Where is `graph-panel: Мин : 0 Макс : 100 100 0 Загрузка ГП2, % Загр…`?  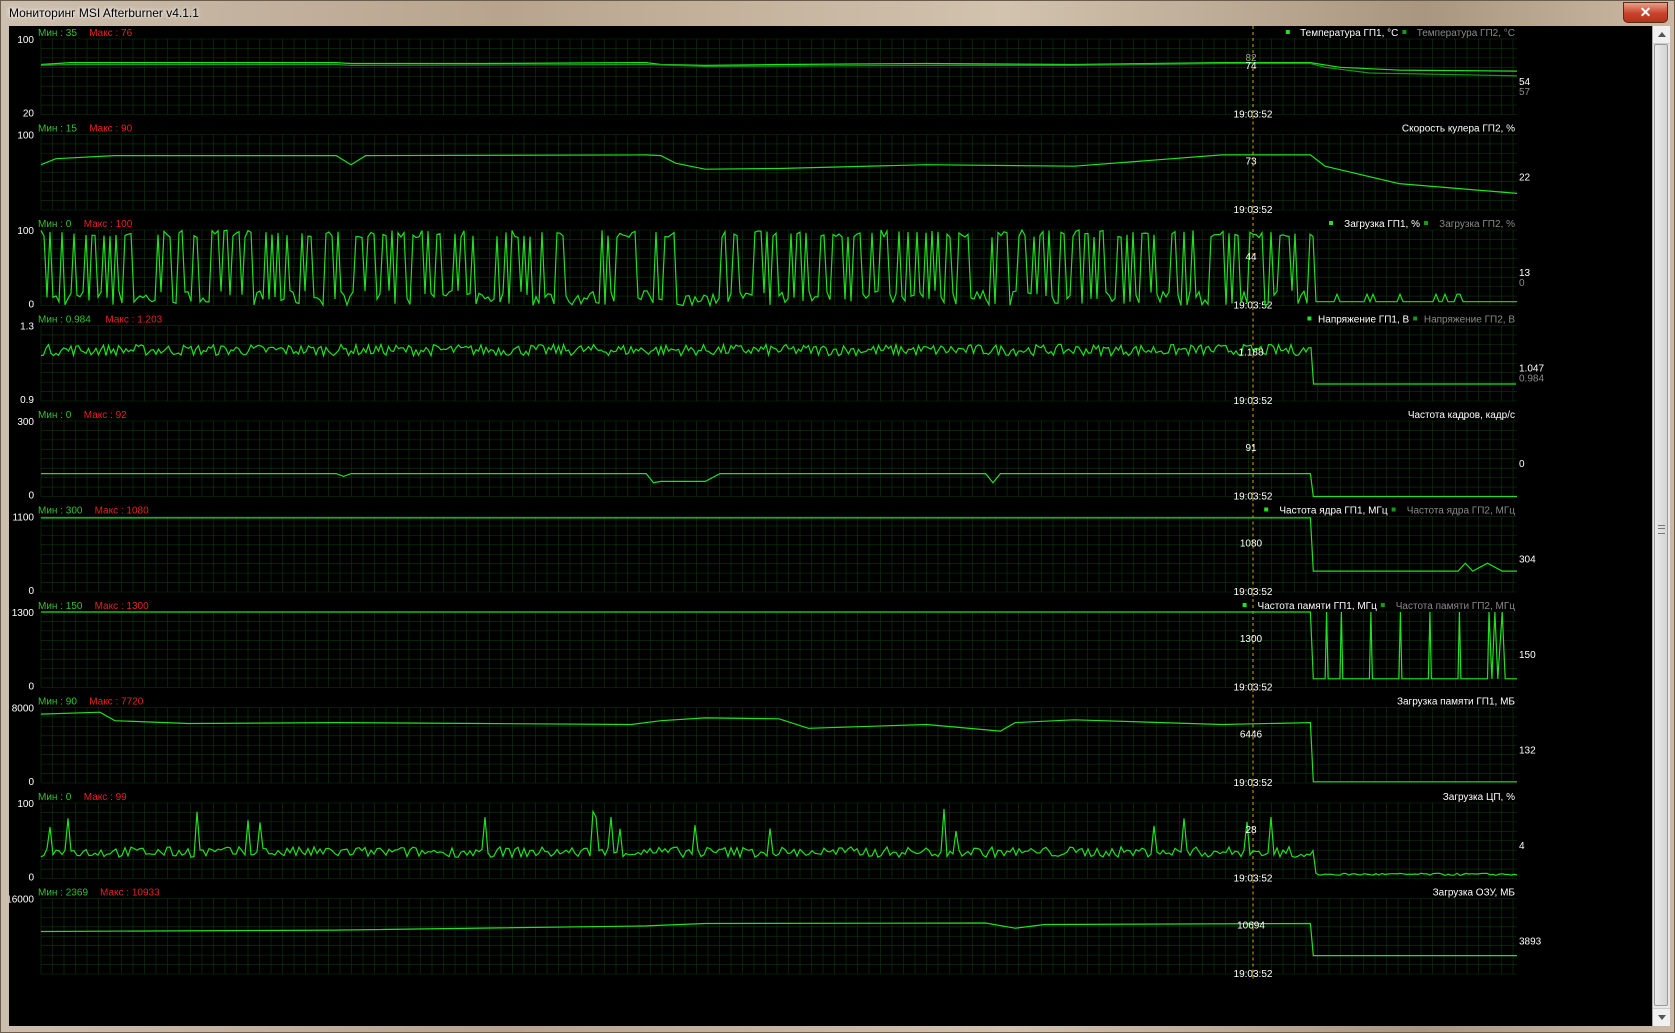 graph-panel: Мин : 0 Макс : 100 100 0 Загрузка ГП2, % Загр… is located at coordinates (774, 265).